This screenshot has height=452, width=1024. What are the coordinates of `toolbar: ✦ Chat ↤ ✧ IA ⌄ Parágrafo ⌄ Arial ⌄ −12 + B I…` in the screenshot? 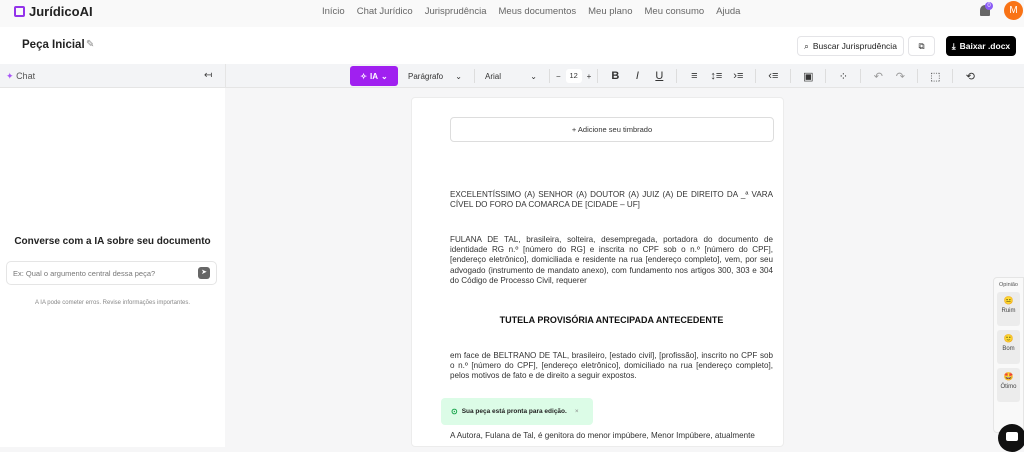 It's located at (512, 76).